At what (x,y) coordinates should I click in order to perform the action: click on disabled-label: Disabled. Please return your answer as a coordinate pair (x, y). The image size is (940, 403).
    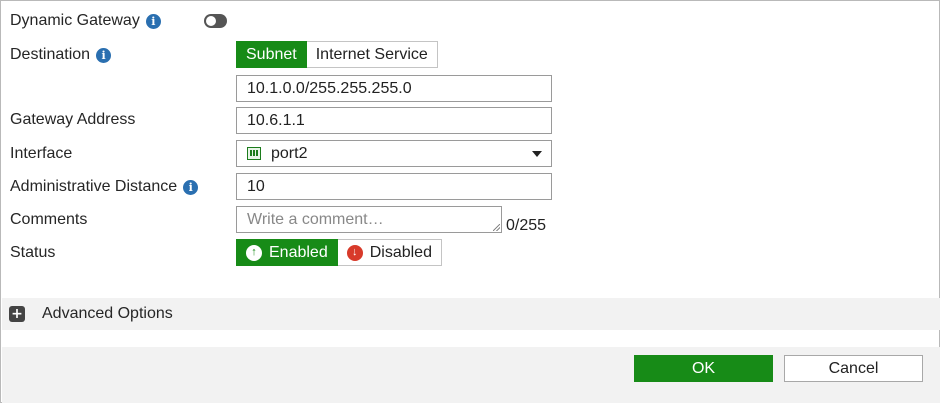
    Looking at the image, I should click on (400, 252).